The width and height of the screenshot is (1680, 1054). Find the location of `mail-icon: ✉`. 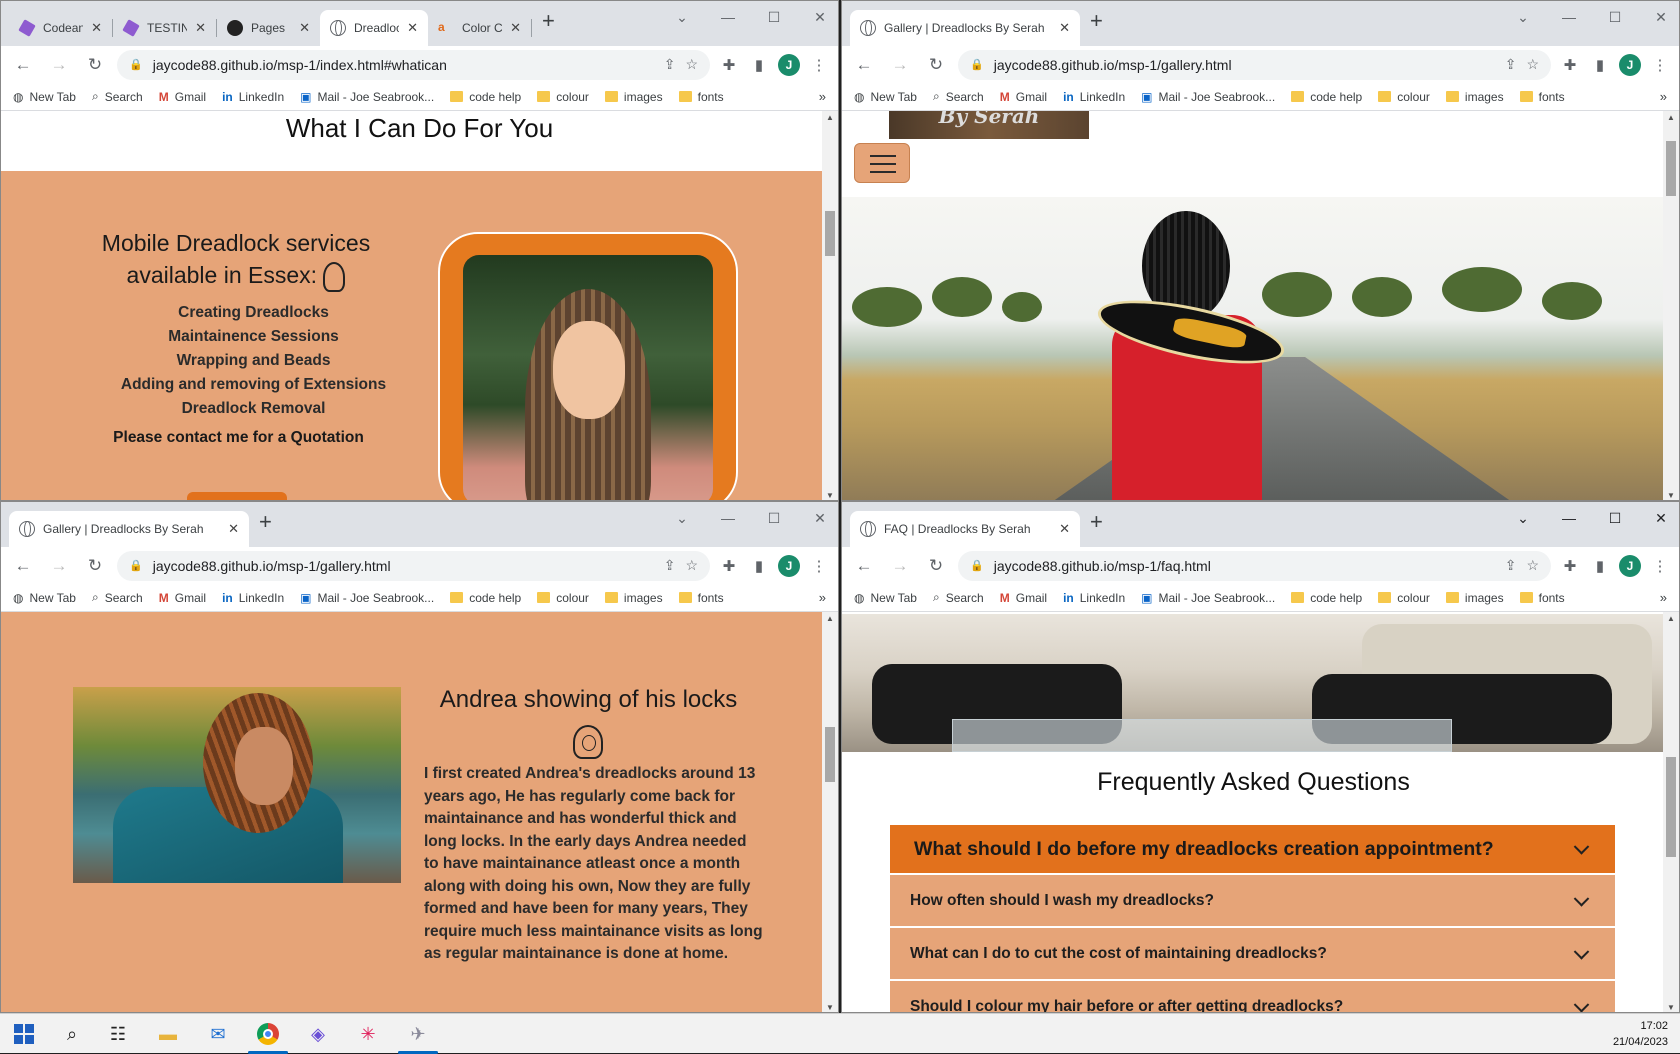

mail-icon: ✉ is located at coordinates (218, 1034).